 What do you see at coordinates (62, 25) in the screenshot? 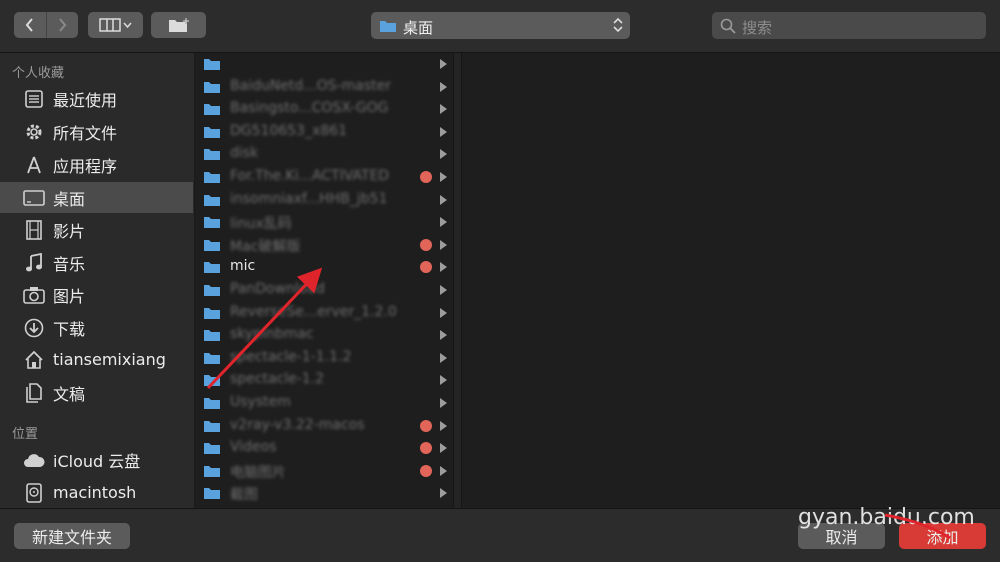
I see `forward-button` at bounding box center [62, 25].